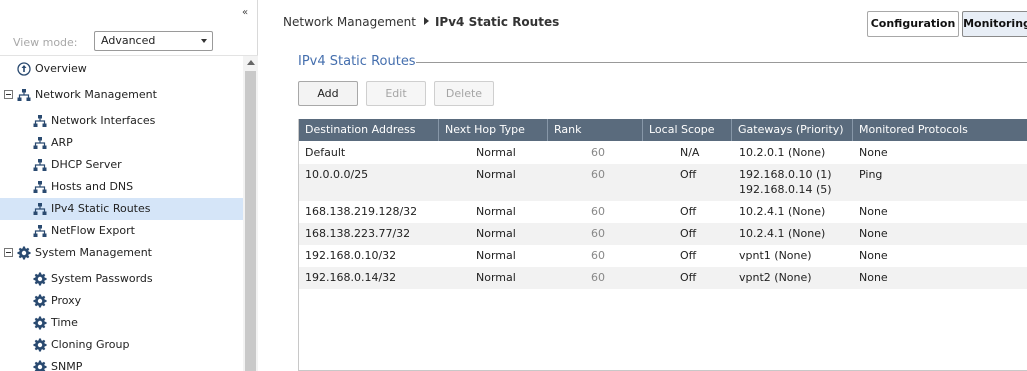 Image resolution: width=1027 pixels, height=371 pixels. What do you see at coordinates (785, 189) in the screenshot?
I see `cell-gateway-secondary: 192.168.0.14 (5)` at bounding box center [785, 189].